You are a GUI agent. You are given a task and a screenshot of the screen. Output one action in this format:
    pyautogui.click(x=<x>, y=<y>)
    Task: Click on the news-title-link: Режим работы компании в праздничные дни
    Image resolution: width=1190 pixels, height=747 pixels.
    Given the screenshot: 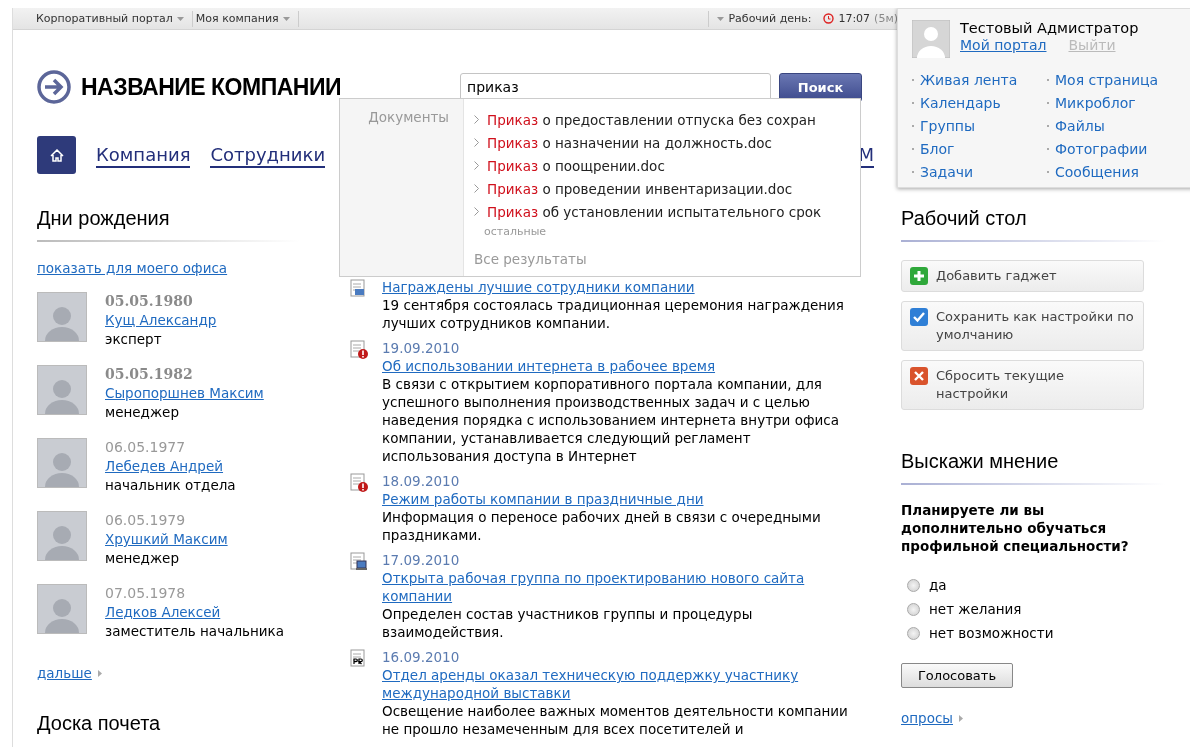 What is the action you would take?
    pyautogui.click(x=543, y=499)
    